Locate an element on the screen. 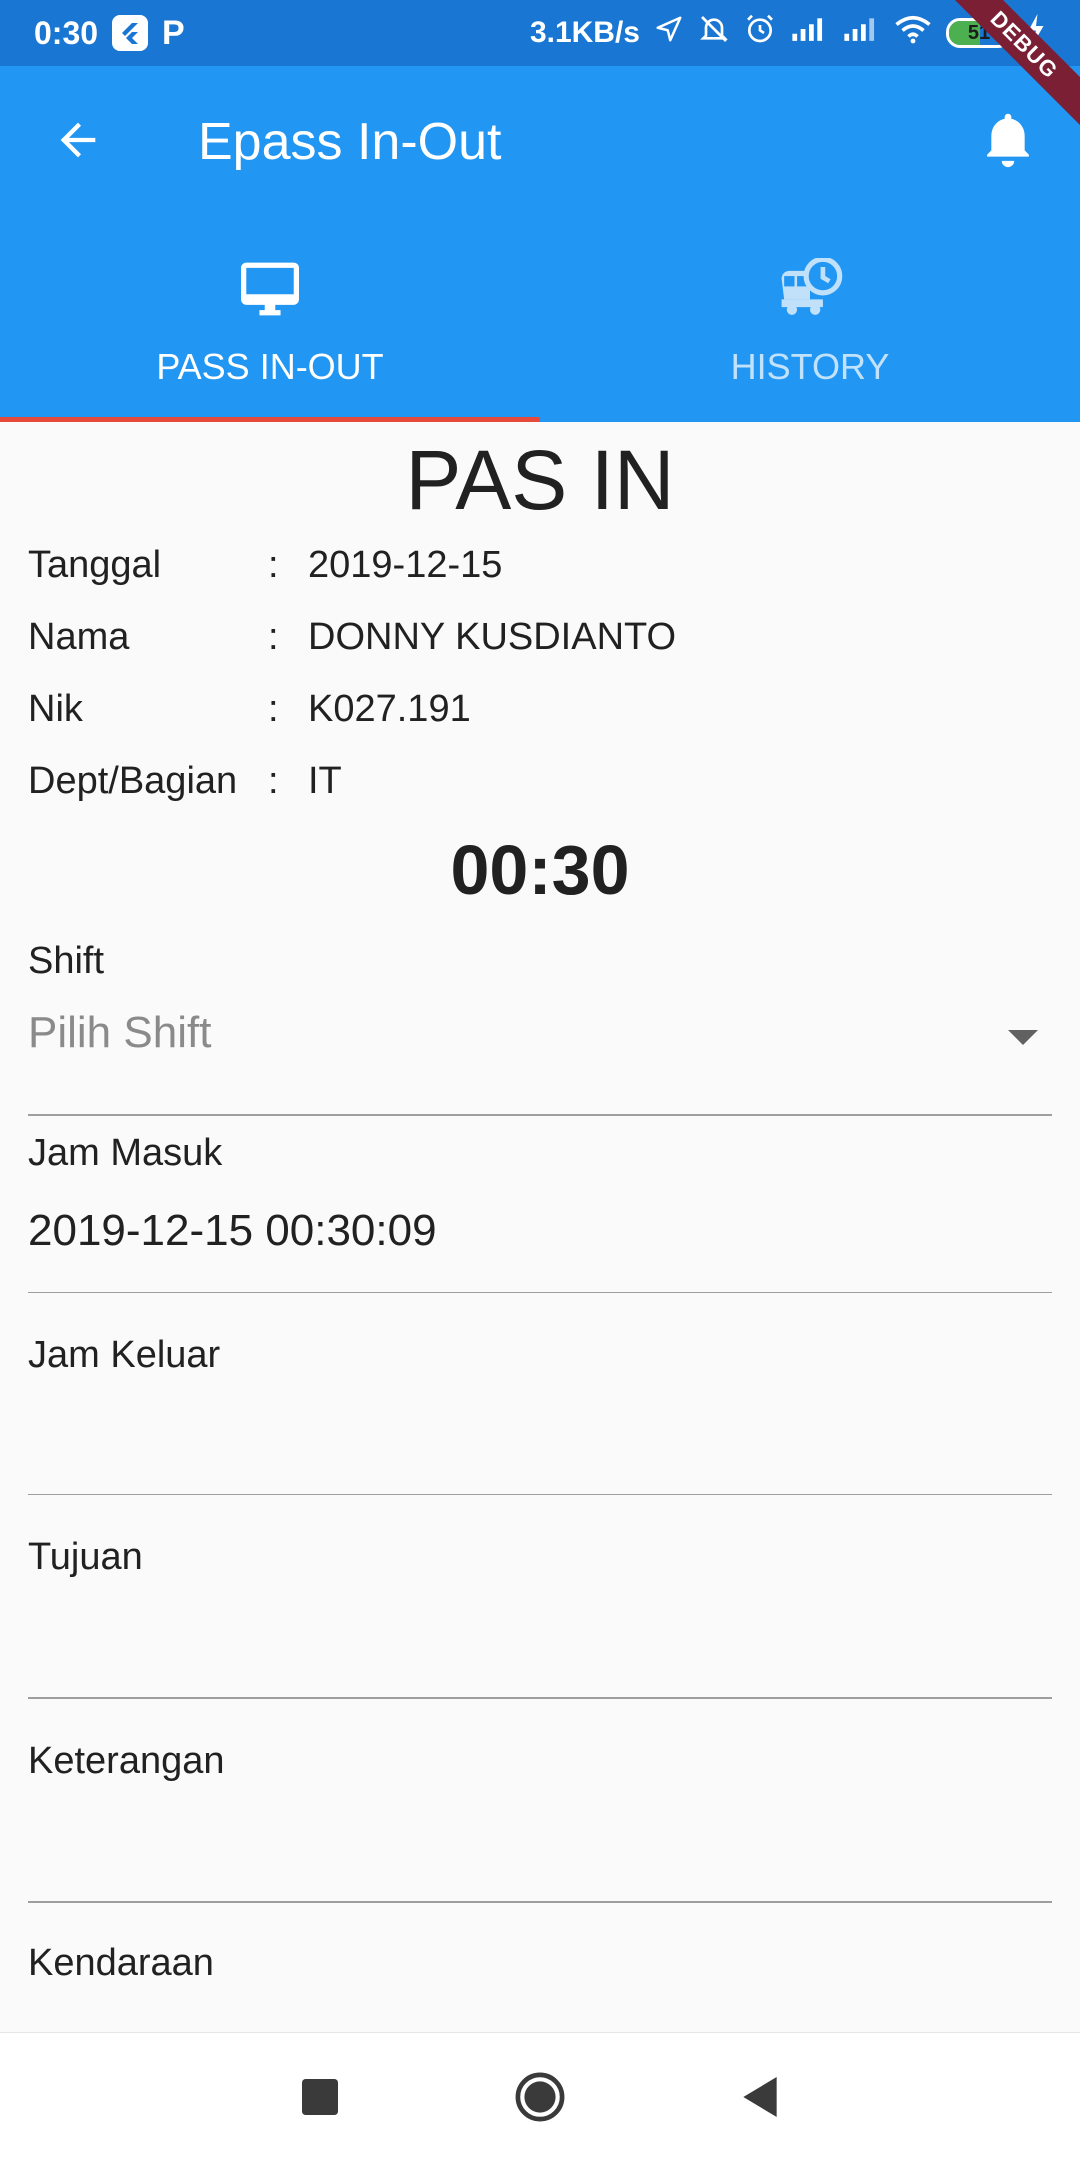  home-circle-icon is located at coordinates (540, 2097).